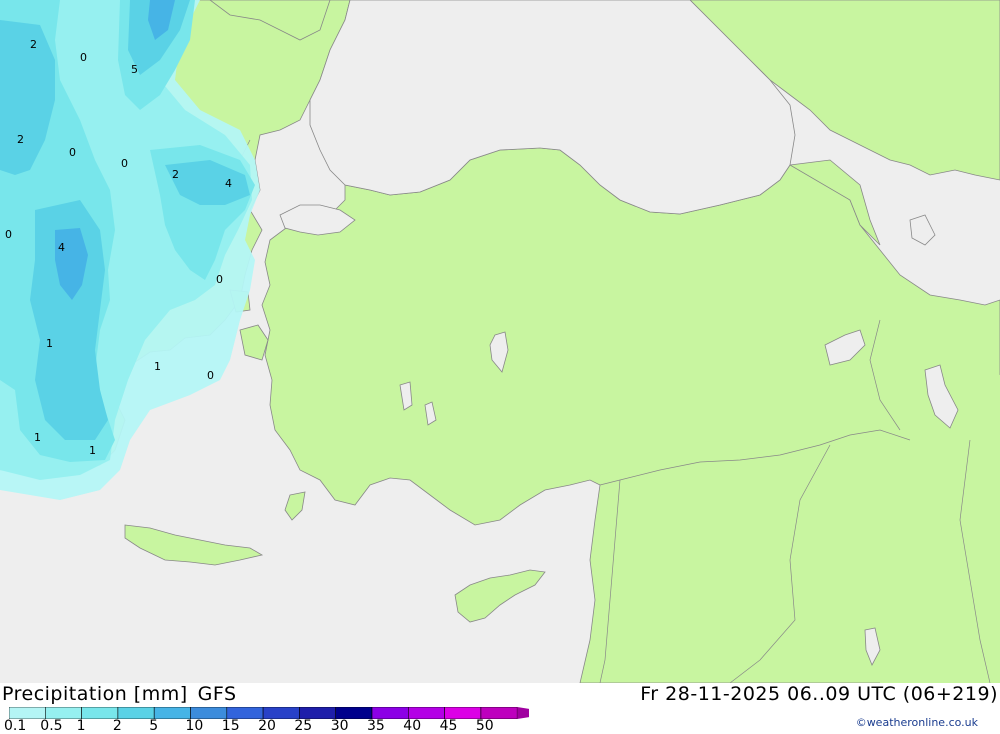  Describe the element at coordinates (95, 694) in the screenshot. I see `product-label: Precipitation [mm]` at that location.